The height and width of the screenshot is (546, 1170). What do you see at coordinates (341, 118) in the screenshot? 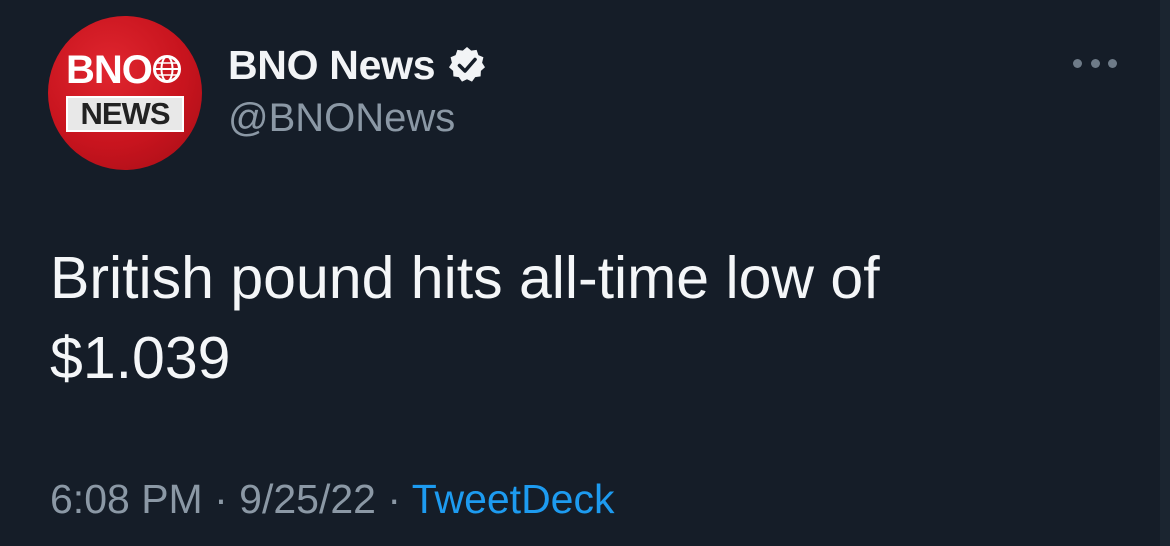
I see `author-handle: @BNONews` at bounding box center [341, 118].